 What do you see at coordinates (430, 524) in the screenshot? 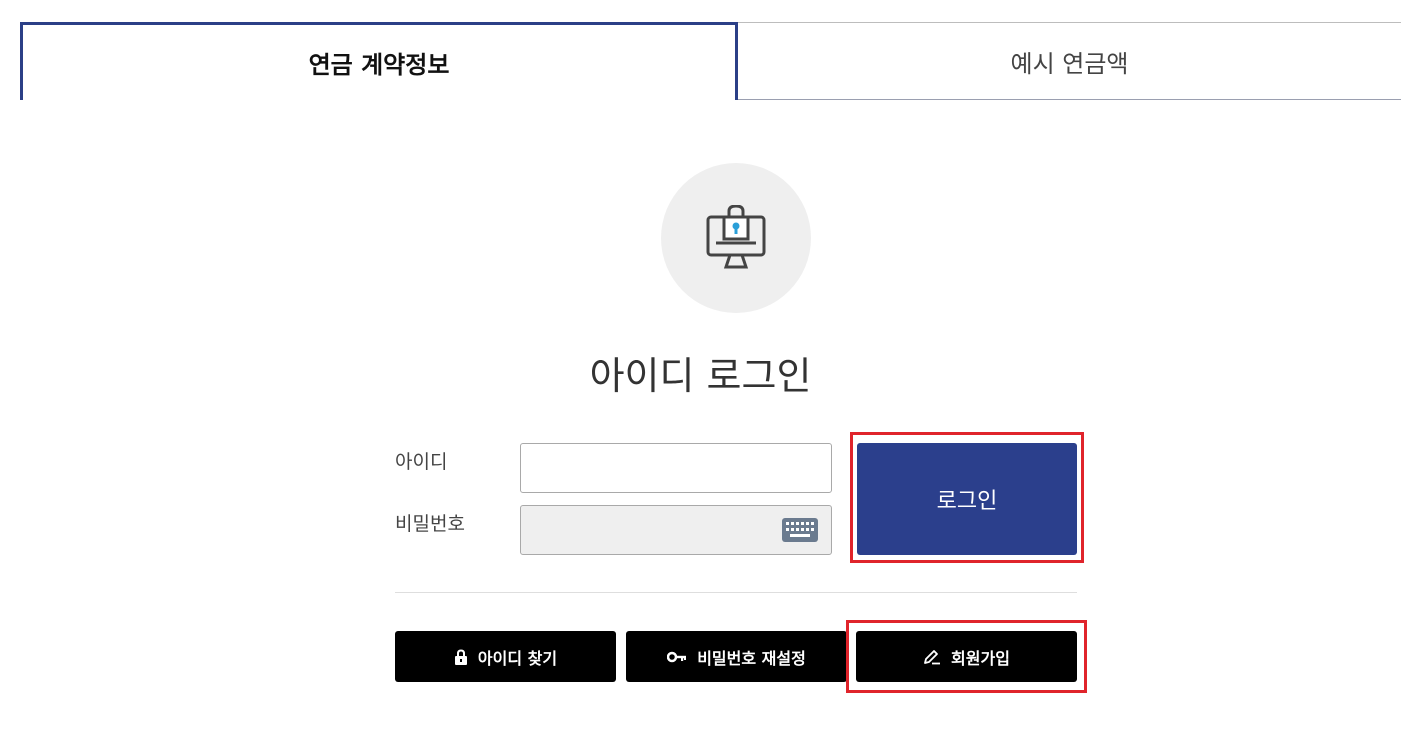
I see `password-label: 비밀번호` at bounding box center [430, 524].